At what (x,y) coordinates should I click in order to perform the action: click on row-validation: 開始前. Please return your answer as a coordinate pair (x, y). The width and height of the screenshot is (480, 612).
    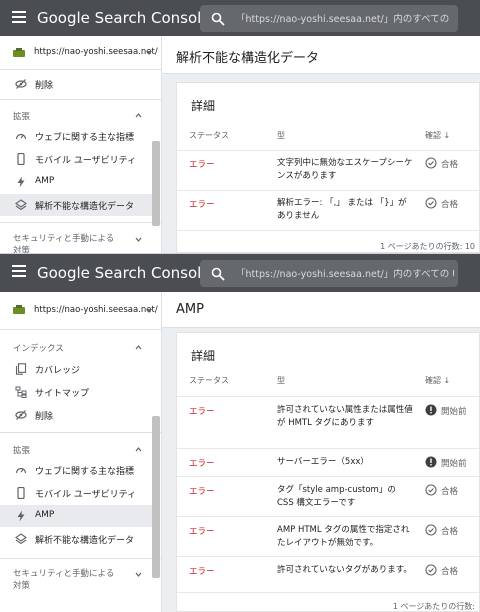
    Looking at the image, I should click on (454, 464).